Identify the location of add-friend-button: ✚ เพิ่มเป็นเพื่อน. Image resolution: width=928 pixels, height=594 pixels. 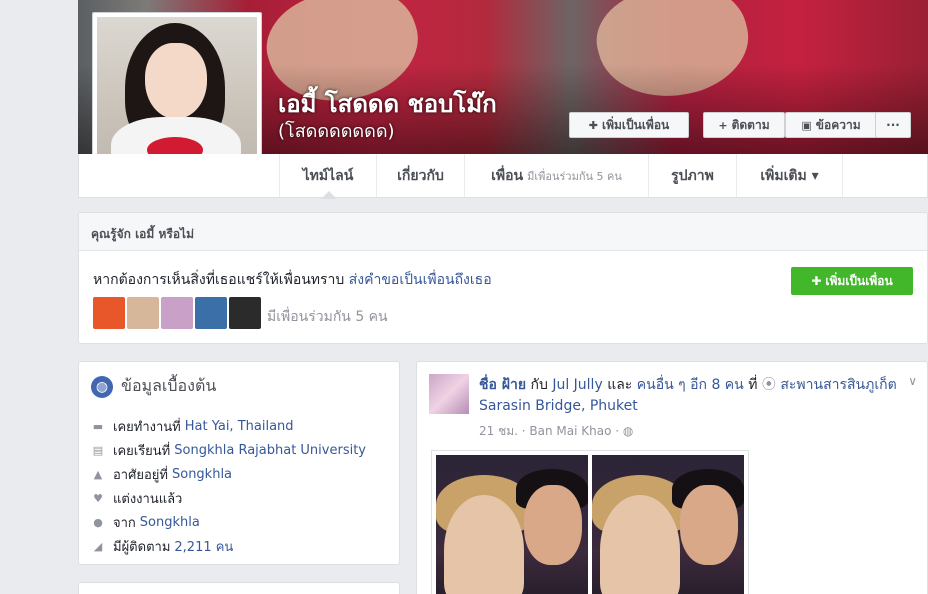
(629, 125).